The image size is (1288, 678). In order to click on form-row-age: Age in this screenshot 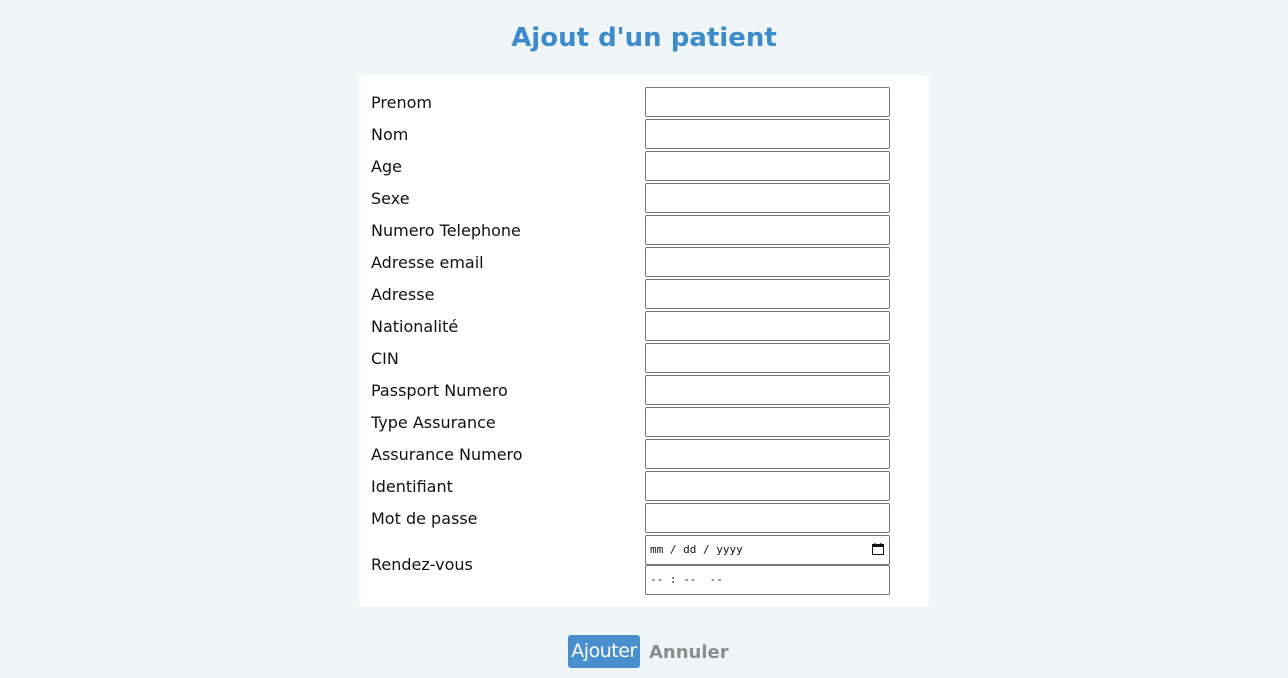, I will do `click(644, 167)`.